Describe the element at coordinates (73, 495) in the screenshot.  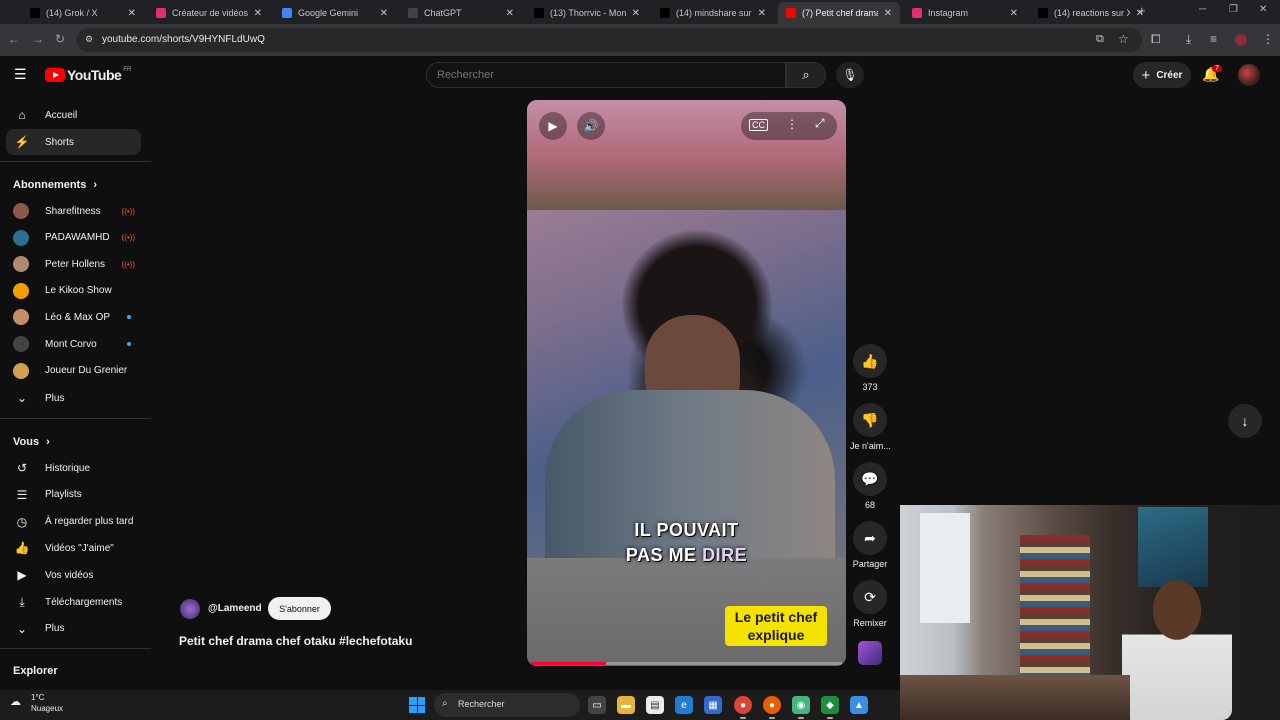
I see `sidebar-item-you: ☰ Playlists` at that location.